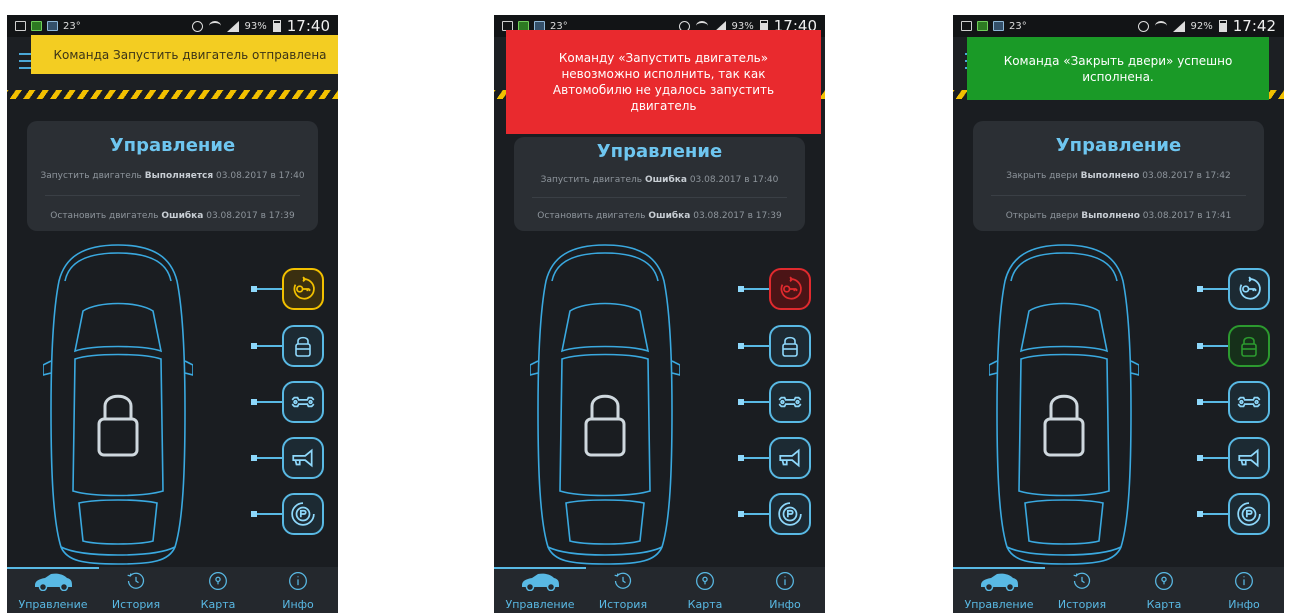 This screenshot has height=613, width=1289. What do you see at coordinates (1110, 176) in the screenshot?
I see `command-status: Выполнено` at bounding box center [1110, 176].